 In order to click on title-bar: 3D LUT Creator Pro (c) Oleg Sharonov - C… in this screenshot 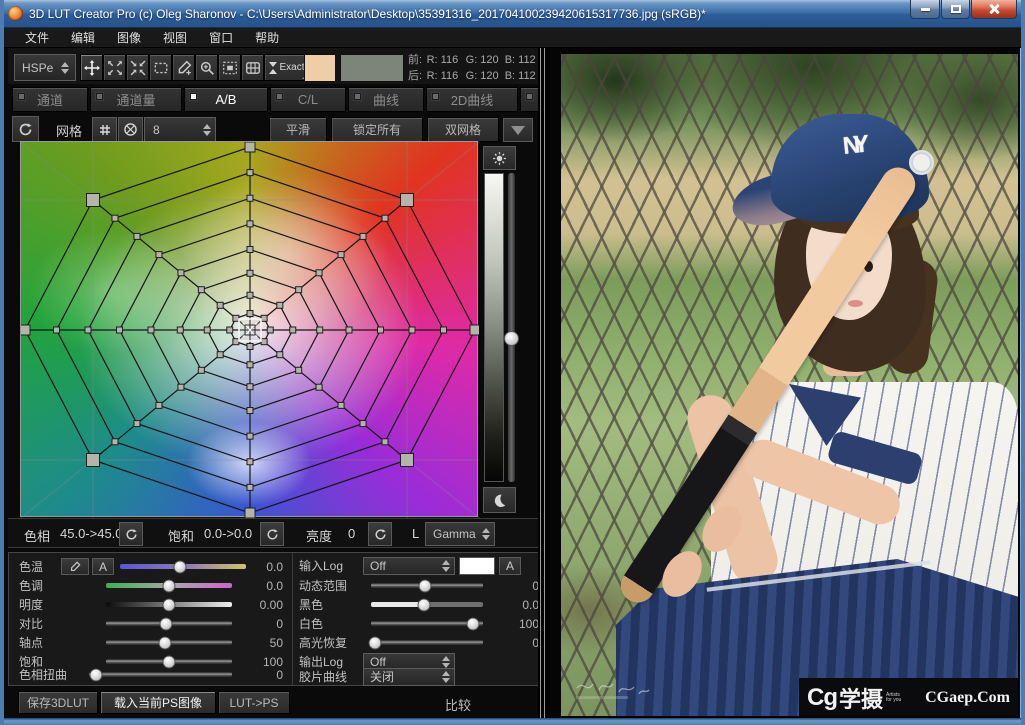, I will do `click(512, 14)`.